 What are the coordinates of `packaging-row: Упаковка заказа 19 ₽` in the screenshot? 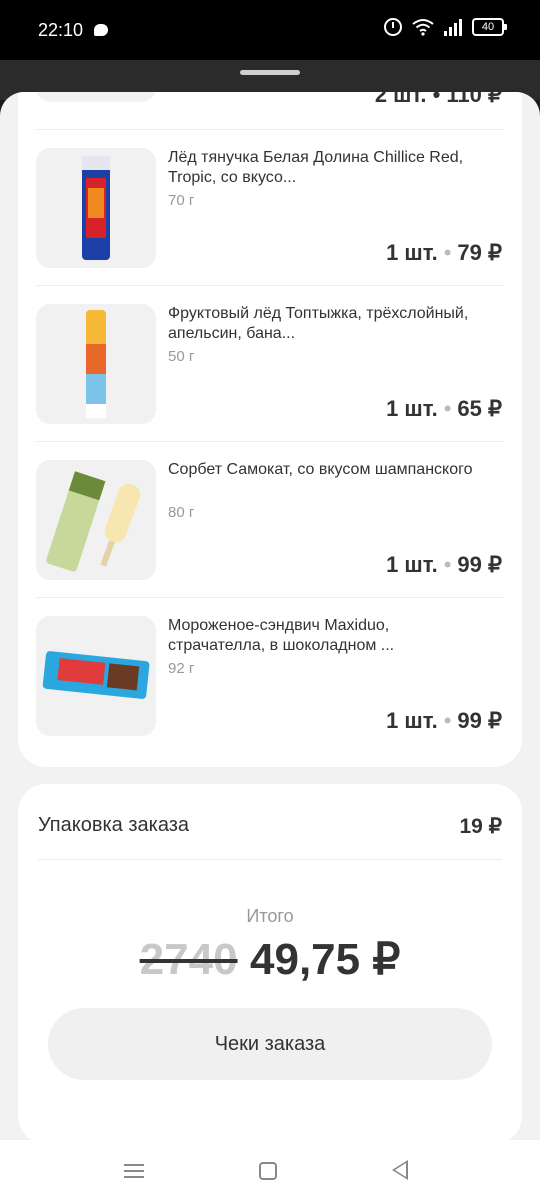 It's located at (270, 832).